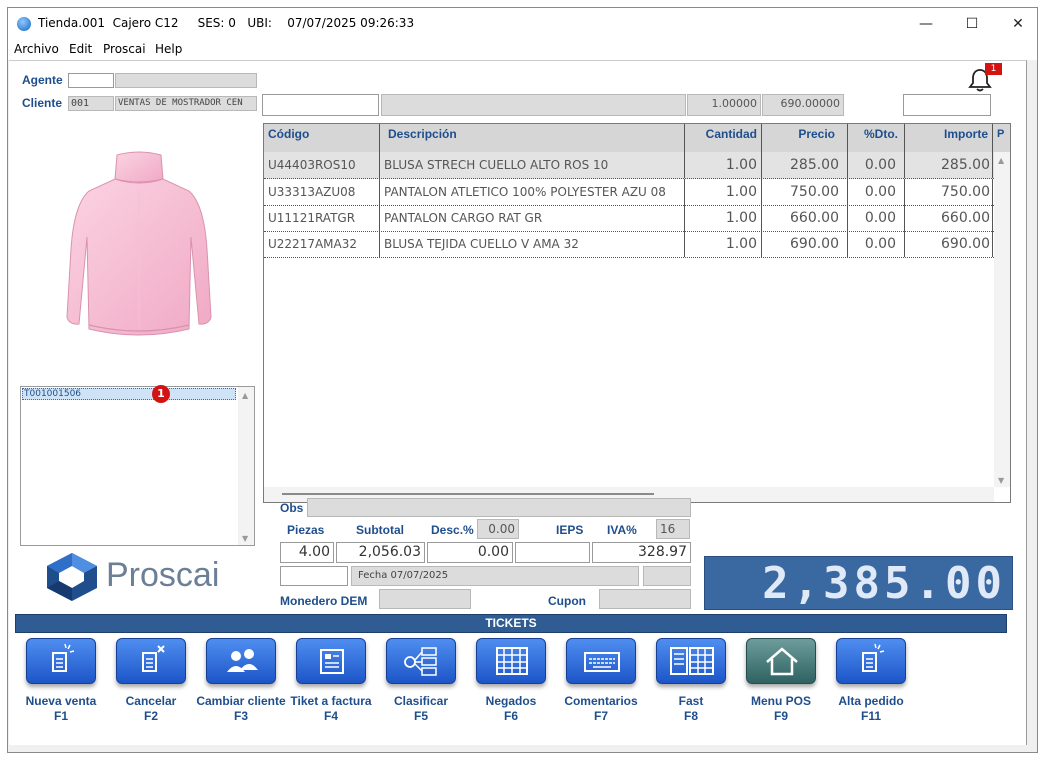 Image resolution: width=1046 pixels, height=760 pixels. I want to click on negados-label: Negados F6, so click(511, 708).